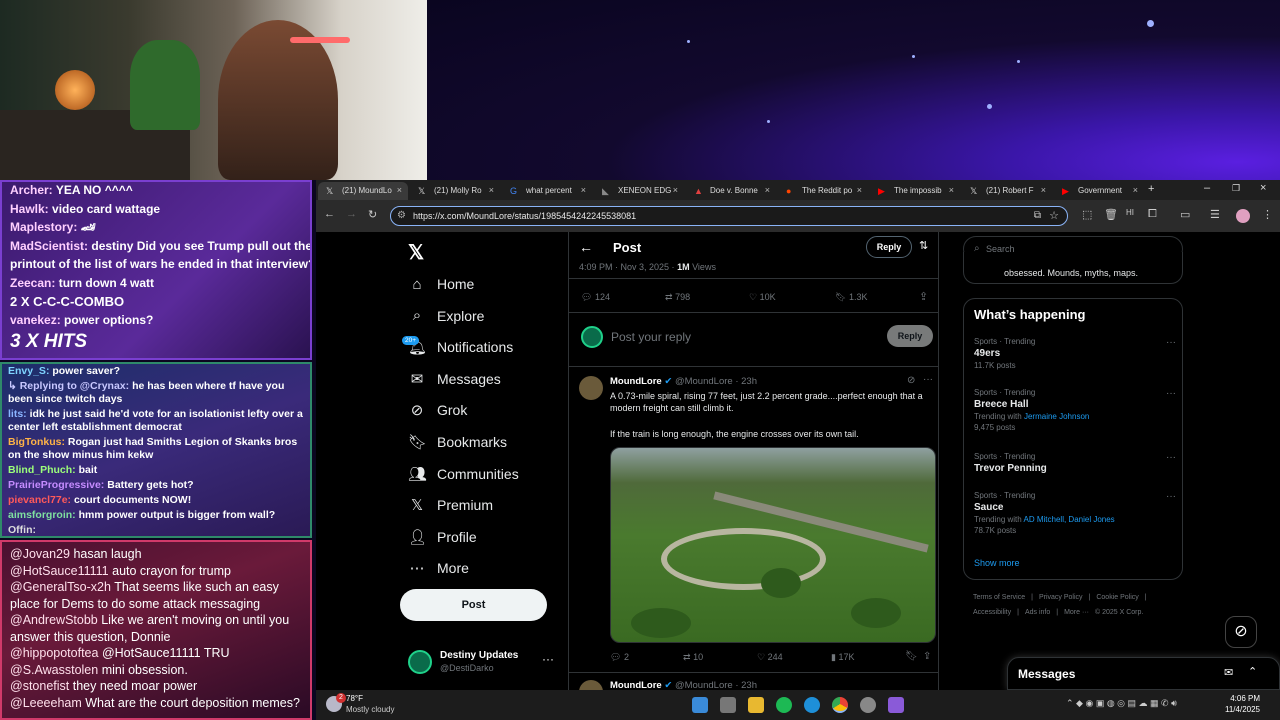 The width and height of the screenshot is (1280, 720). I want to click on clock-date: 11/4/2025, so click(1238, 709).